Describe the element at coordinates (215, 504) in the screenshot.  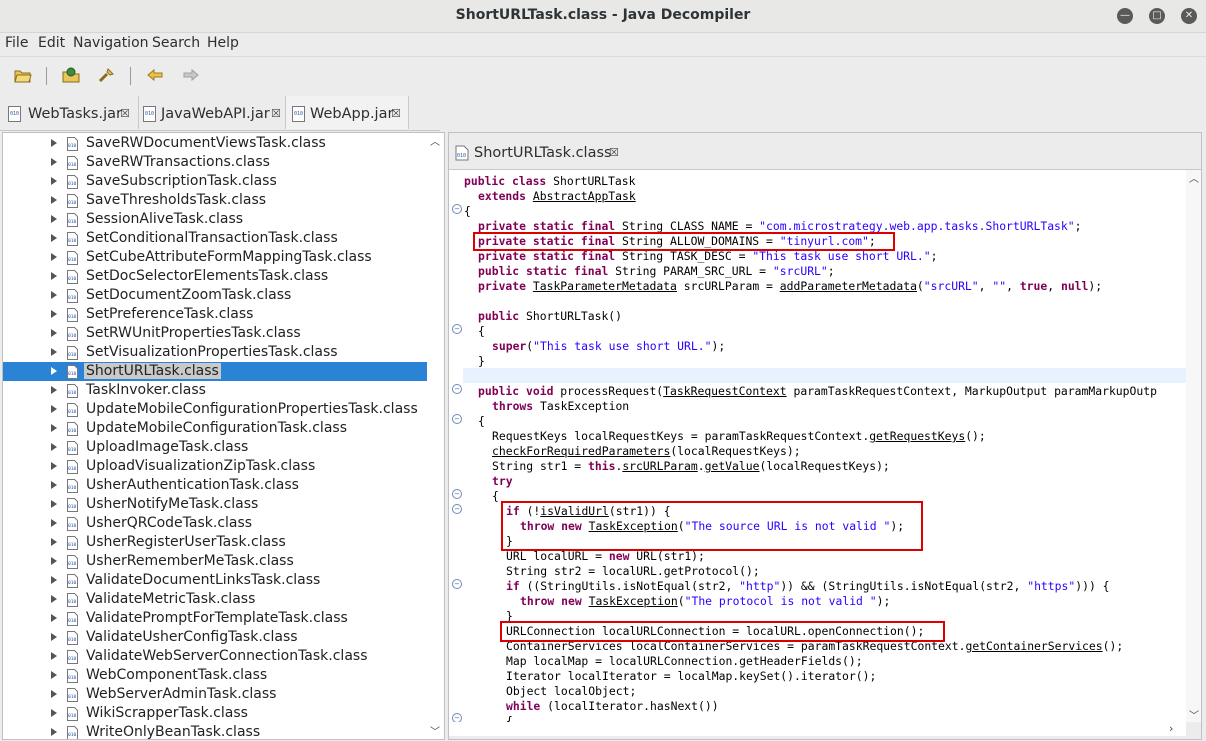
I see `tree-item: 010 UsherNotifyMeTask.class` at that location.